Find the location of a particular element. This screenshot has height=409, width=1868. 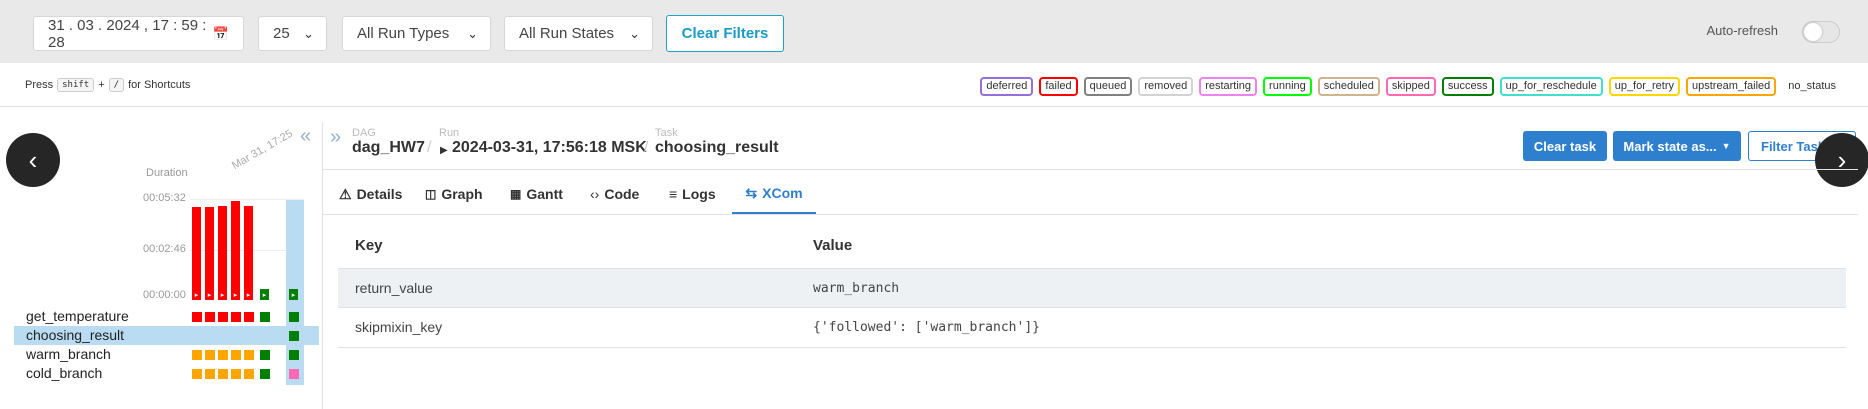

table-row: return_value warm_branch is located at coordinates (1092, 288).